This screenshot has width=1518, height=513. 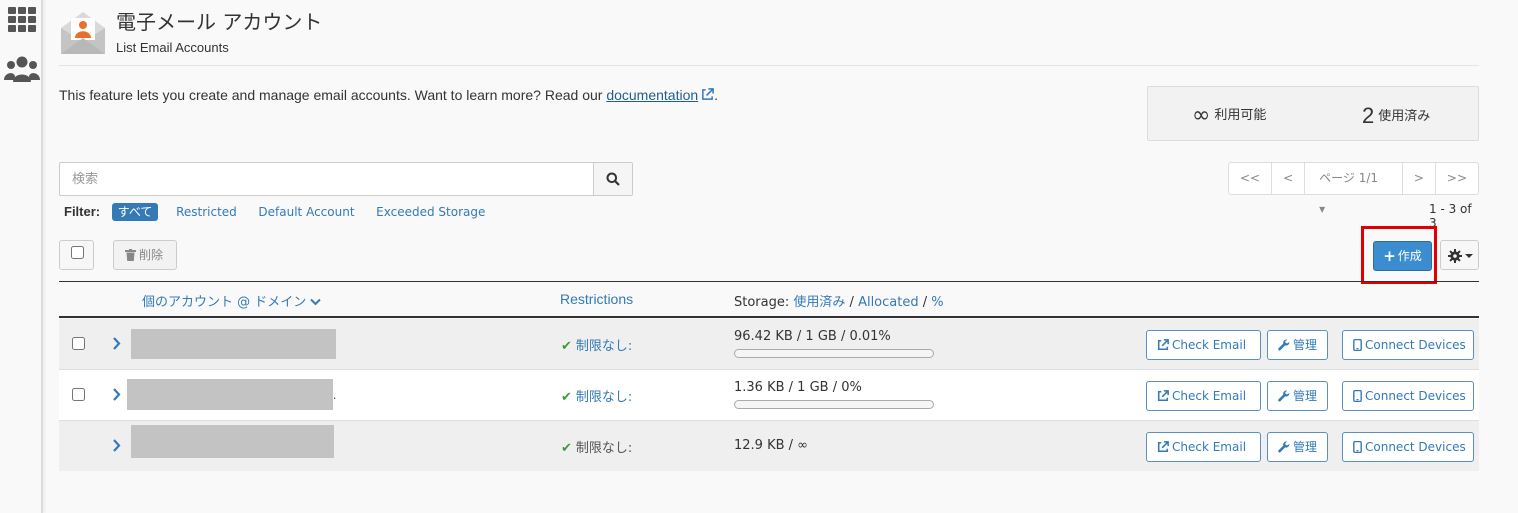 I want to click on sort-percent: %, so click(x=937, y=302).